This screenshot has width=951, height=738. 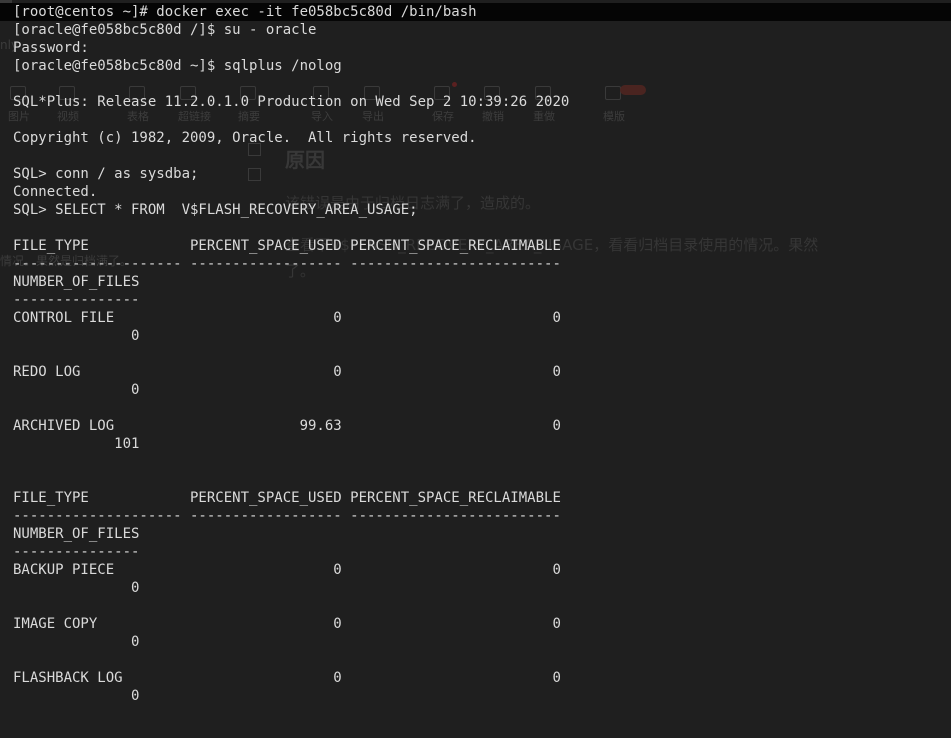 I want to click on terminal-line: [oracle@fe058bc5c80d ~]$ sqlplus /nolog, so click(x=177, y=66).